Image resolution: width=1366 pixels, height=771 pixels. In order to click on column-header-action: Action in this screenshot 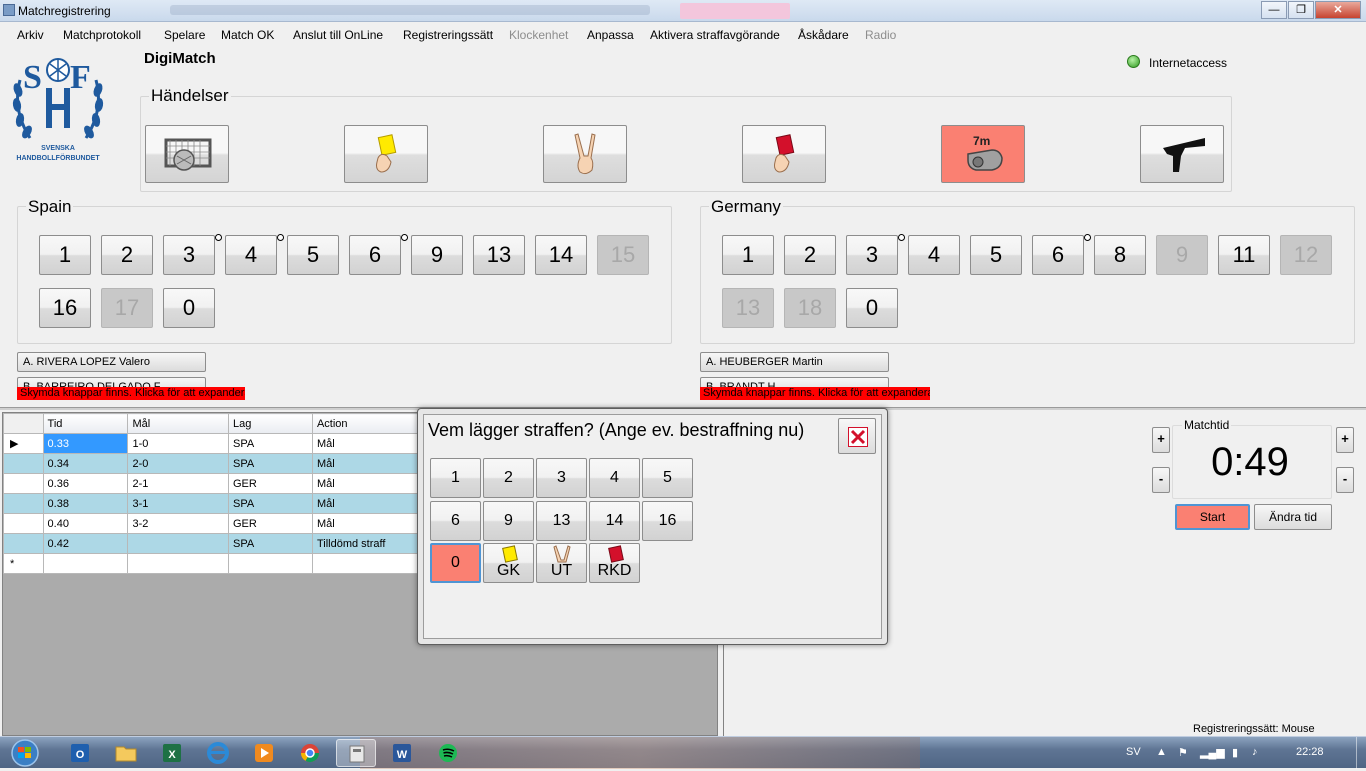, I will do `click(367, 423)`.